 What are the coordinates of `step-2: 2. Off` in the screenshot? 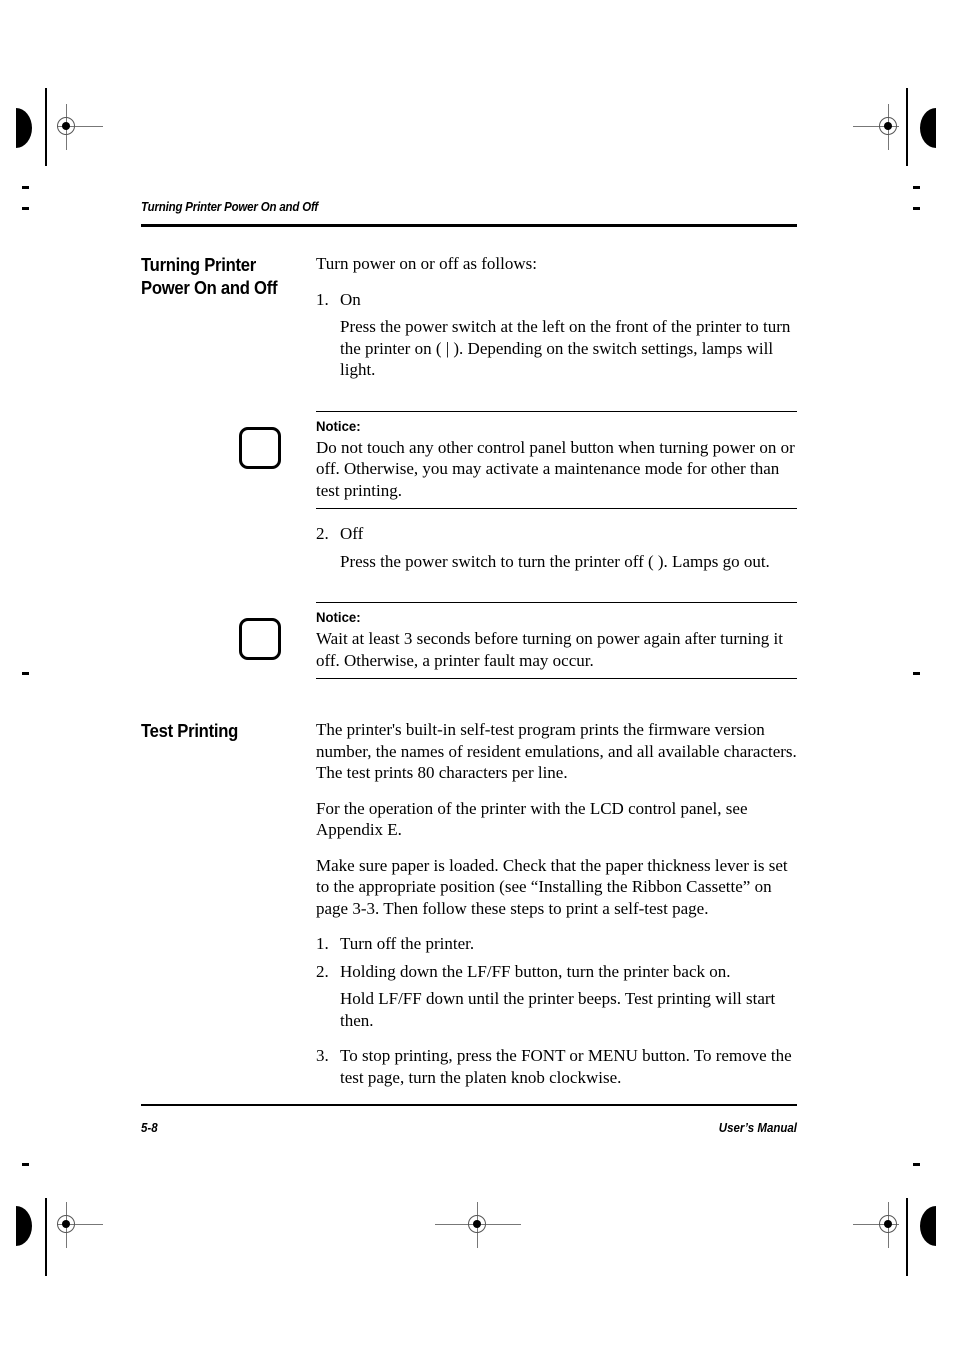 It's located at (556, 534).